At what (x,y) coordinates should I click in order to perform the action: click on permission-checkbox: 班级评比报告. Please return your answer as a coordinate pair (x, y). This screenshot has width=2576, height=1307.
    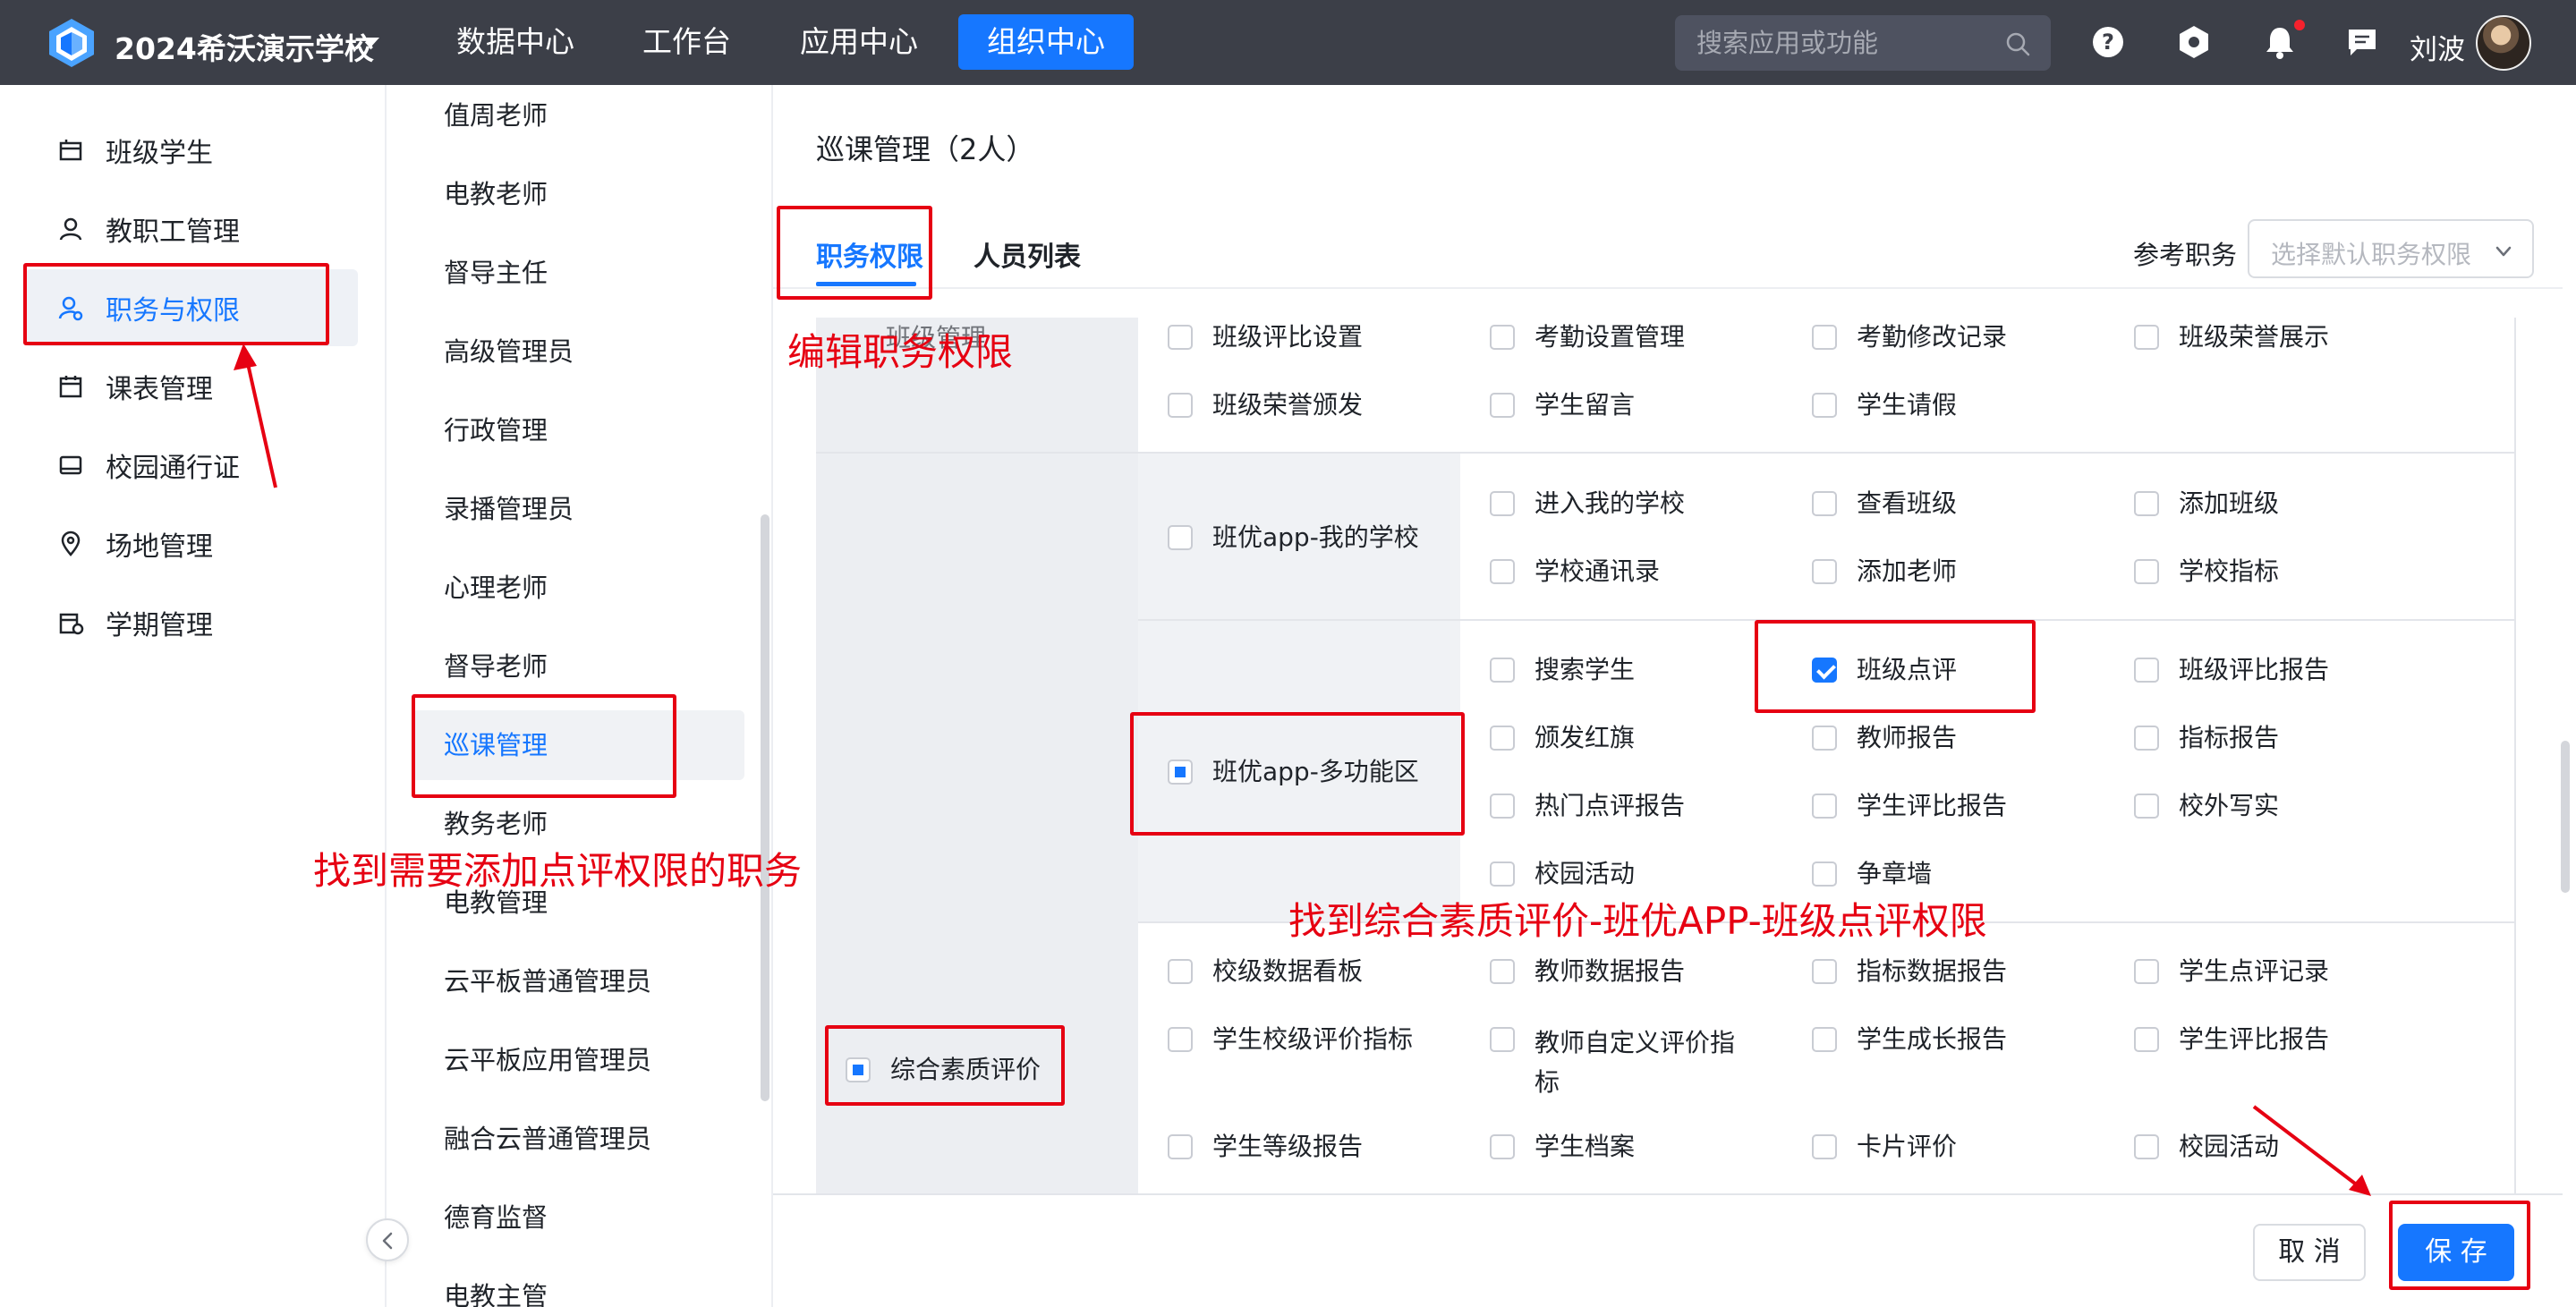
    Looking at the image, I should click on (2231, 670).